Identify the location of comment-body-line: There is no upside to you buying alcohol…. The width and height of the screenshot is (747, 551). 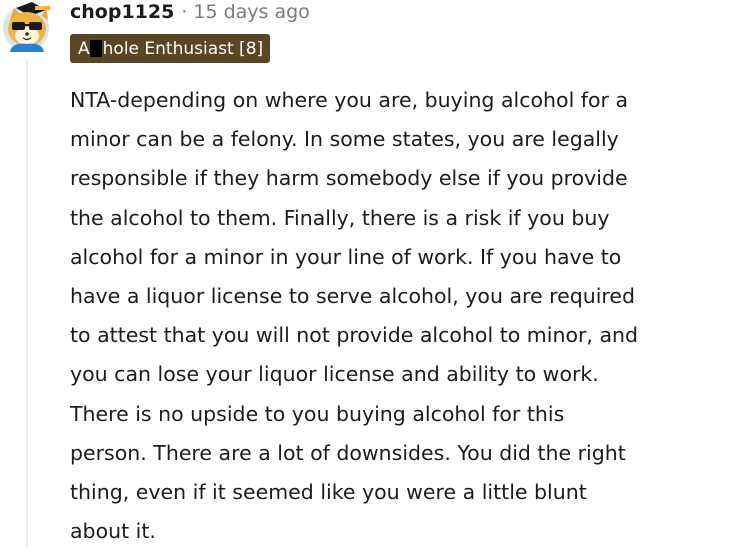
(317, 413).